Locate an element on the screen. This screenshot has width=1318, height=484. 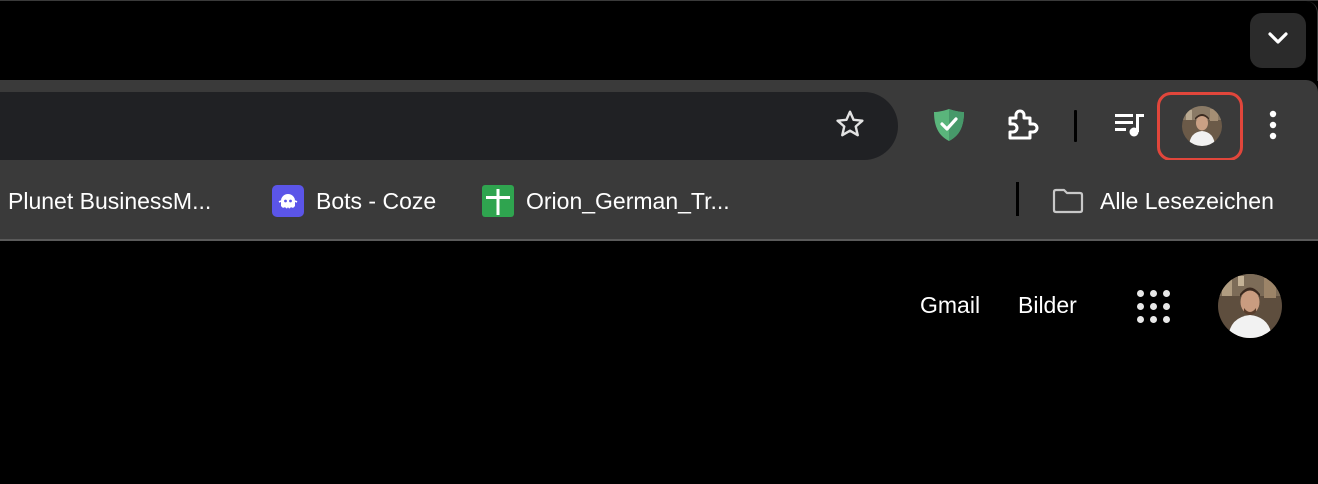
tab-search-button is located at coordinates (1278, 40).